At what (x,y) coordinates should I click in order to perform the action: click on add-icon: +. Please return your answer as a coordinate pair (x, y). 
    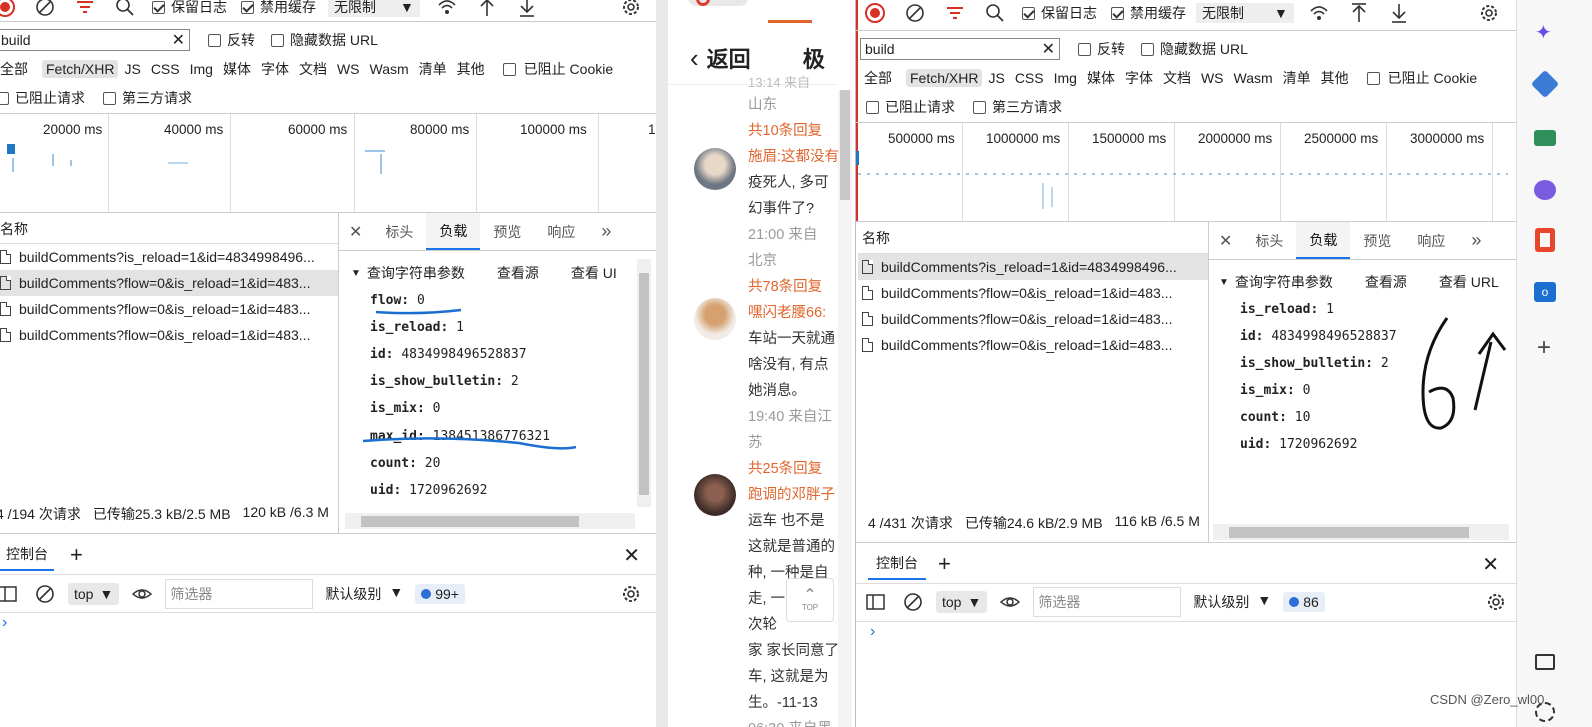
    Looking at the image, I should click on (1544, 348).